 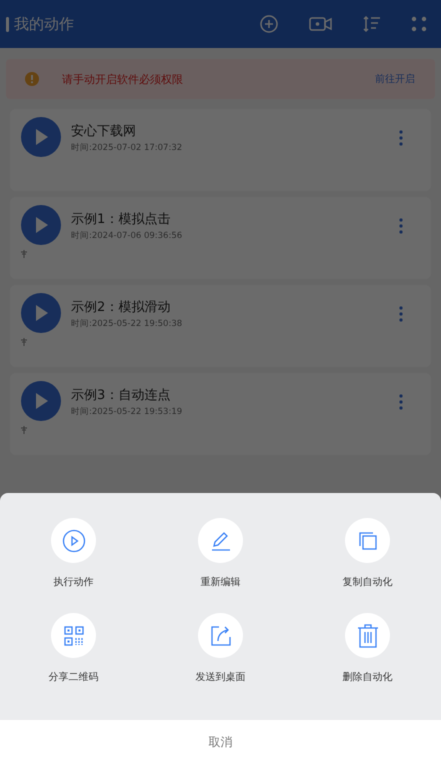 What do you see at coordinates (73, 649) in the screenshot?
I see `sheet-option: 分享二维码` at bounding box center [73, 649].